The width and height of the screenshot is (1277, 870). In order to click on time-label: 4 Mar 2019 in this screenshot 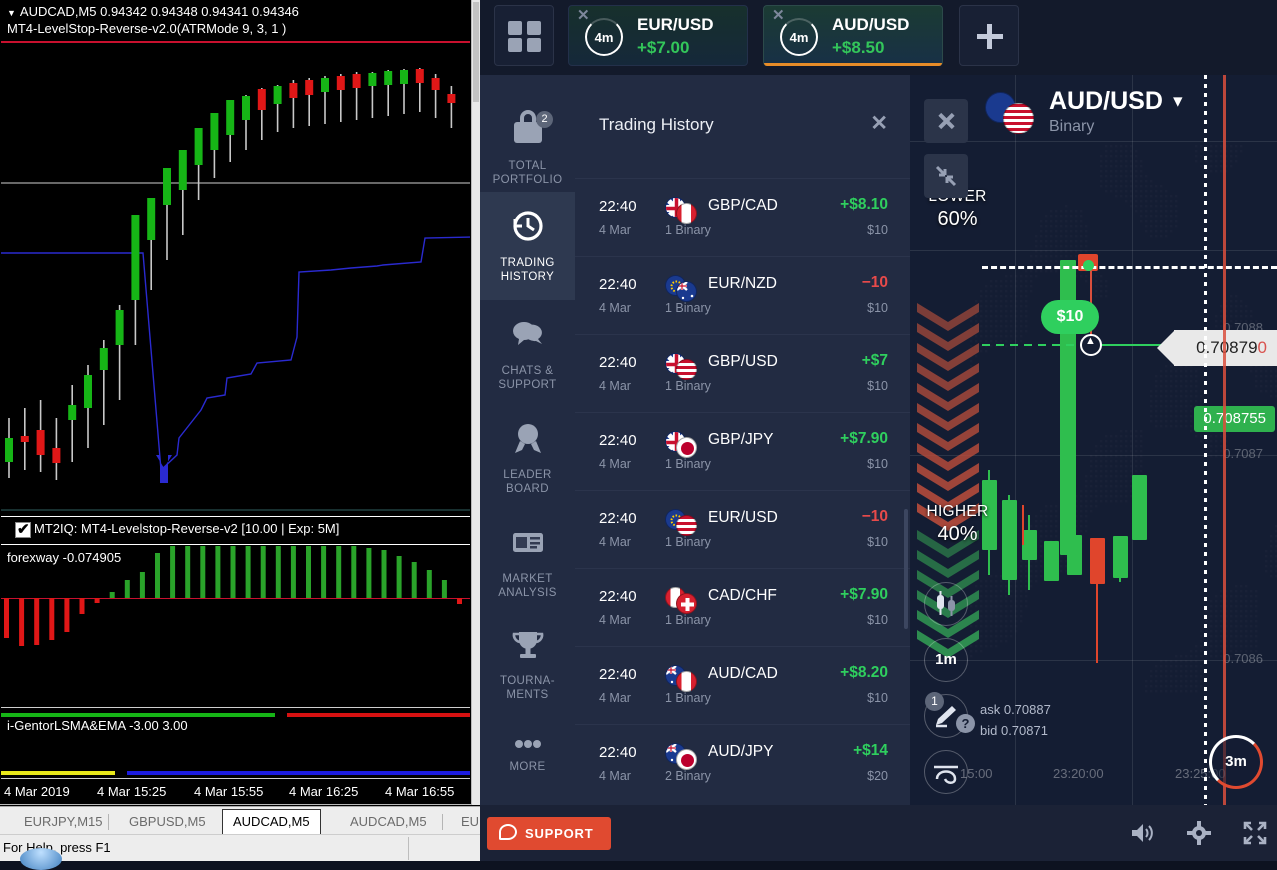, I will do `click(37, 791)`.